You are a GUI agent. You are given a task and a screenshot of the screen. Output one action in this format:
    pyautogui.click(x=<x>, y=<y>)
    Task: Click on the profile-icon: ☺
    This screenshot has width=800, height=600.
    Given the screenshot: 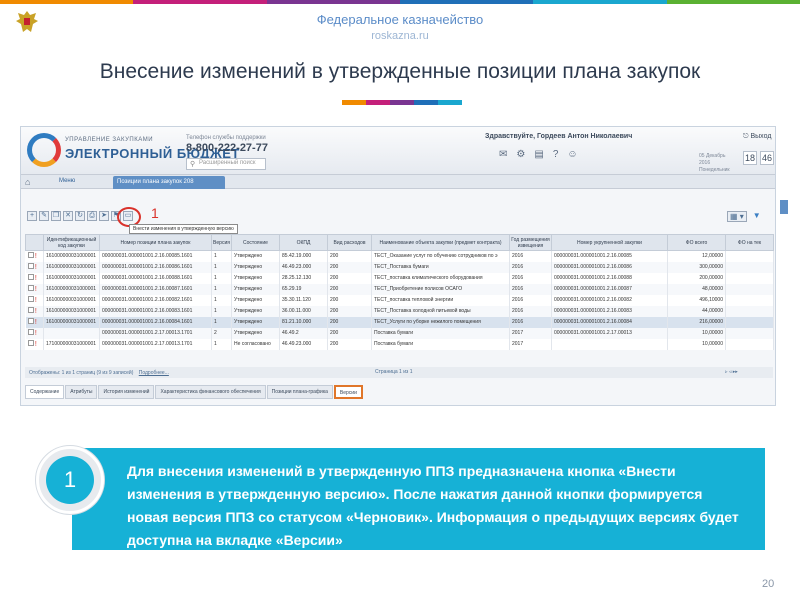 What is the action you would take?
    pyautogui.click(x=572, y=154)
    